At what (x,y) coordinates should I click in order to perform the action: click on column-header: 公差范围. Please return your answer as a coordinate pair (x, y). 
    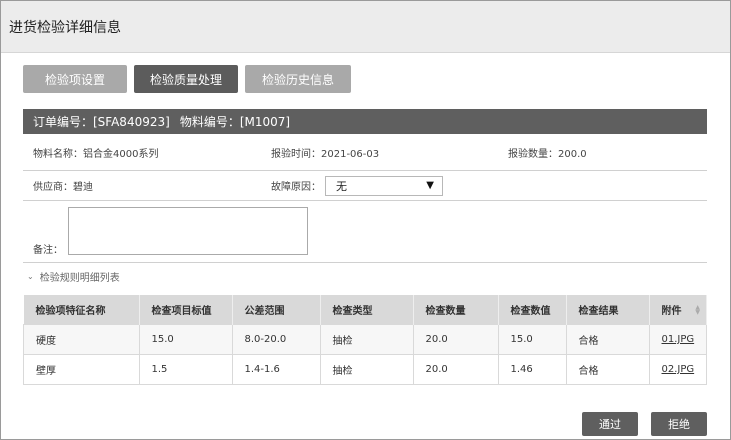
    Looking at the image, I should click on (276, 310).